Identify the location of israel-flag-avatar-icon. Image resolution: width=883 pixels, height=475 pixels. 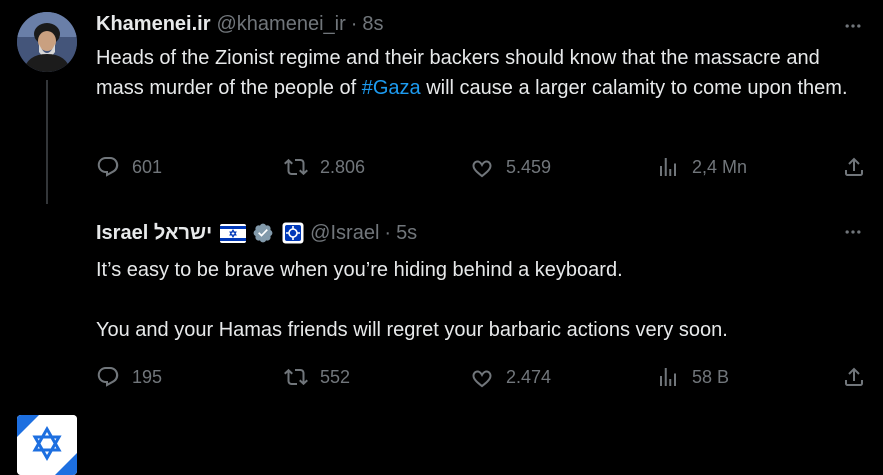
(47, 445).